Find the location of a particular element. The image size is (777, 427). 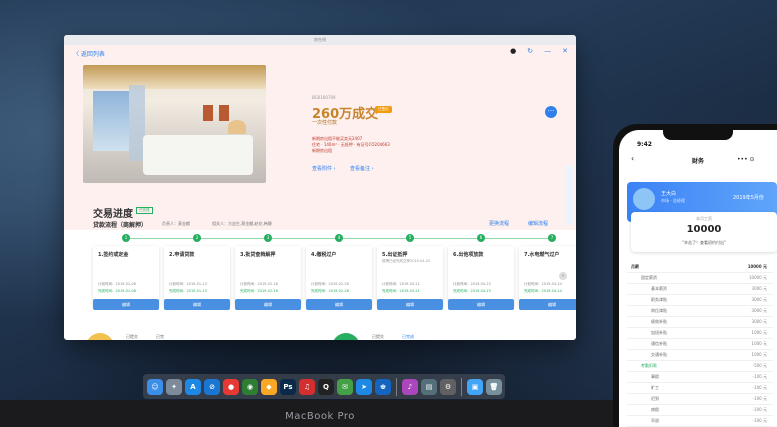

itunes-icon: ♪ is located at coordinates (410, 386).